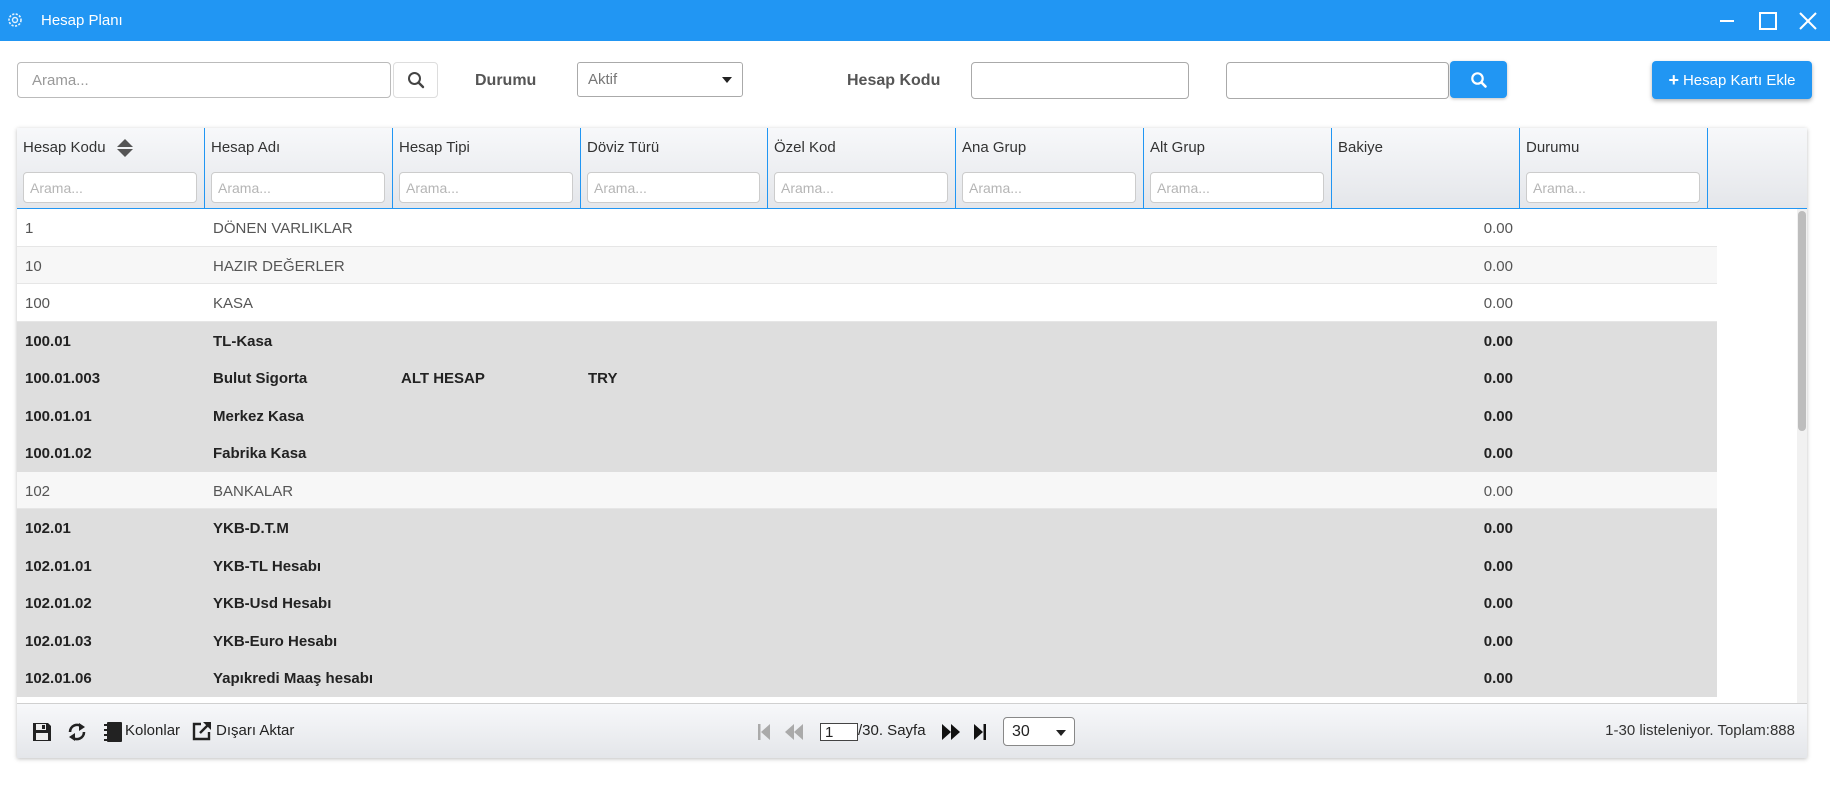  Describe the element at coordinates (867, 453) in the screenshot. I see `table-row: 100.01.02 Fabrika Kasa 0.00` at that location.